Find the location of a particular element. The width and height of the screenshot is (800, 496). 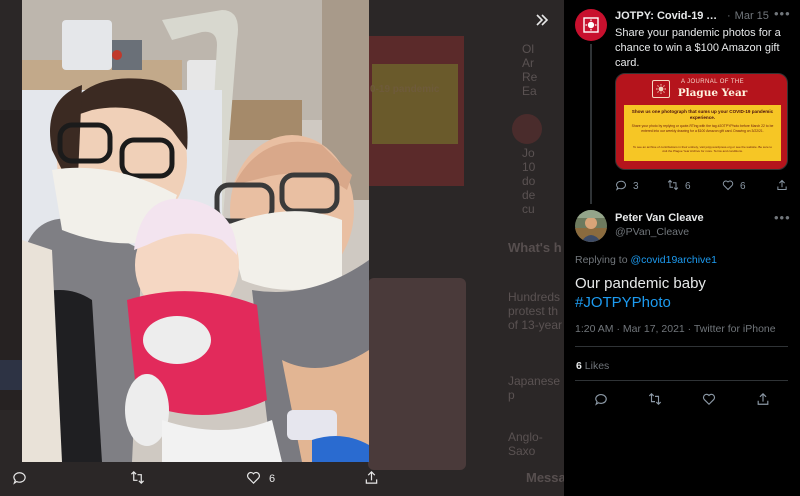

thread-line is located at coordinates (591, 124).